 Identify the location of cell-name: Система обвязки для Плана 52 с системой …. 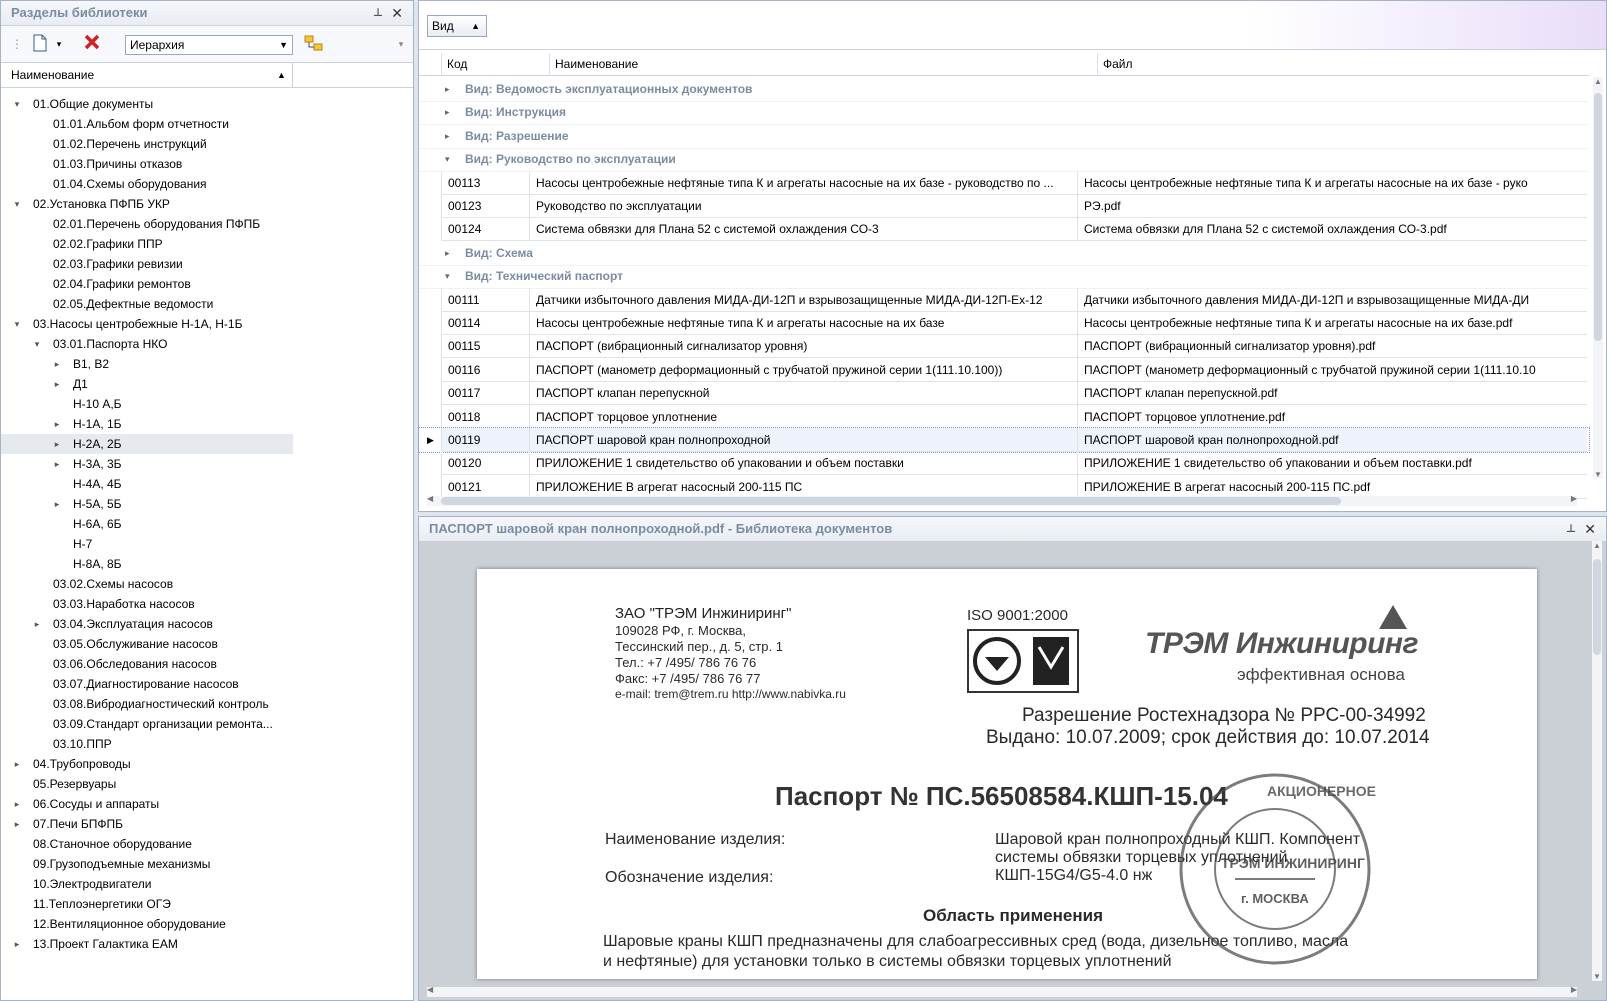
(803, 229).